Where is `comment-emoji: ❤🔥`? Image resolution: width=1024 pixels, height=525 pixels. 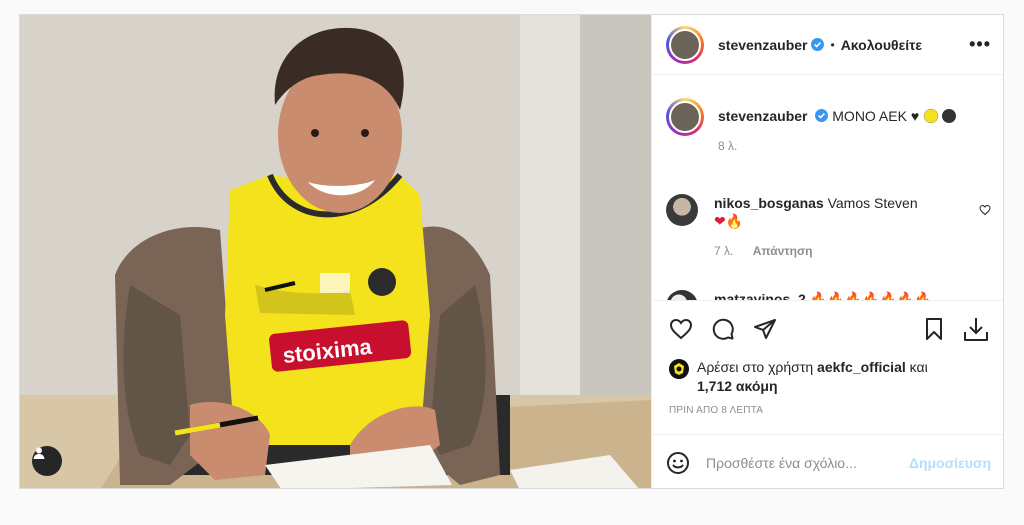 comment-emoji: ❤🔥 is located at coordinates (729, 221).